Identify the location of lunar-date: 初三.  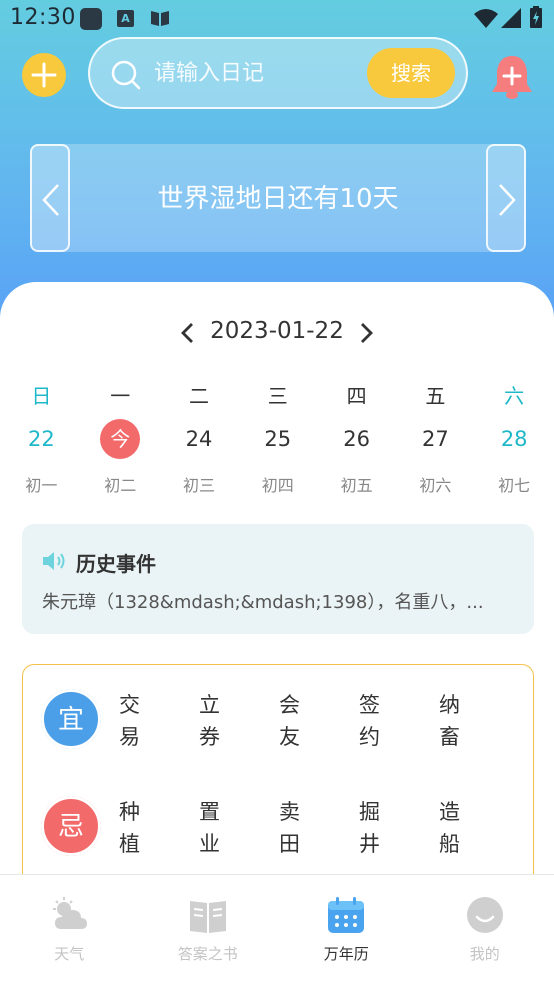
(198, 485).